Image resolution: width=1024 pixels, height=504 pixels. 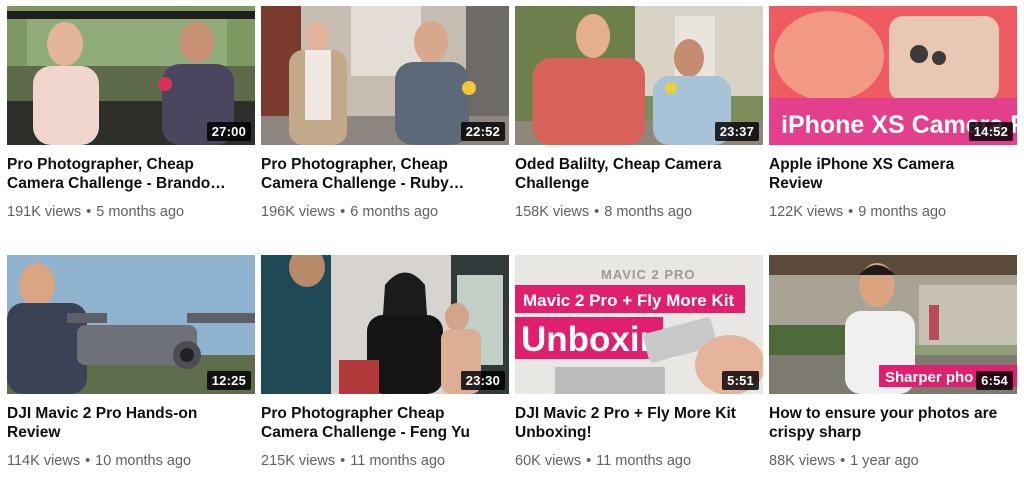 What do you see at coordinates (740, 380) in the screenshot?
I see `video-duration: 5:51` at bounding box center [740, 380].